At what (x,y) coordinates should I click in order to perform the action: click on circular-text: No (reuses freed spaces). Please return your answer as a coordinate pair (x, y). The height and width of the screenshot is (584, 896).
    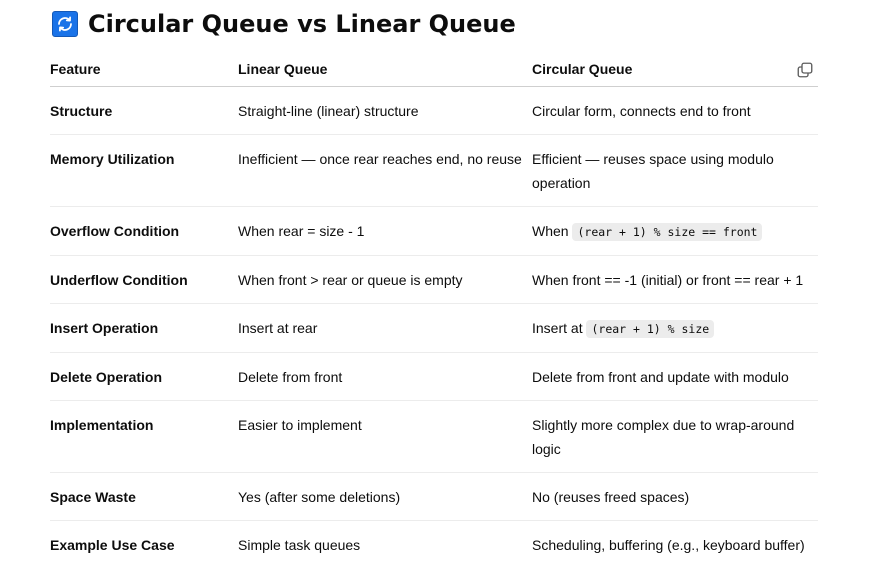
    Looking at the image, I should click on (611, 497).